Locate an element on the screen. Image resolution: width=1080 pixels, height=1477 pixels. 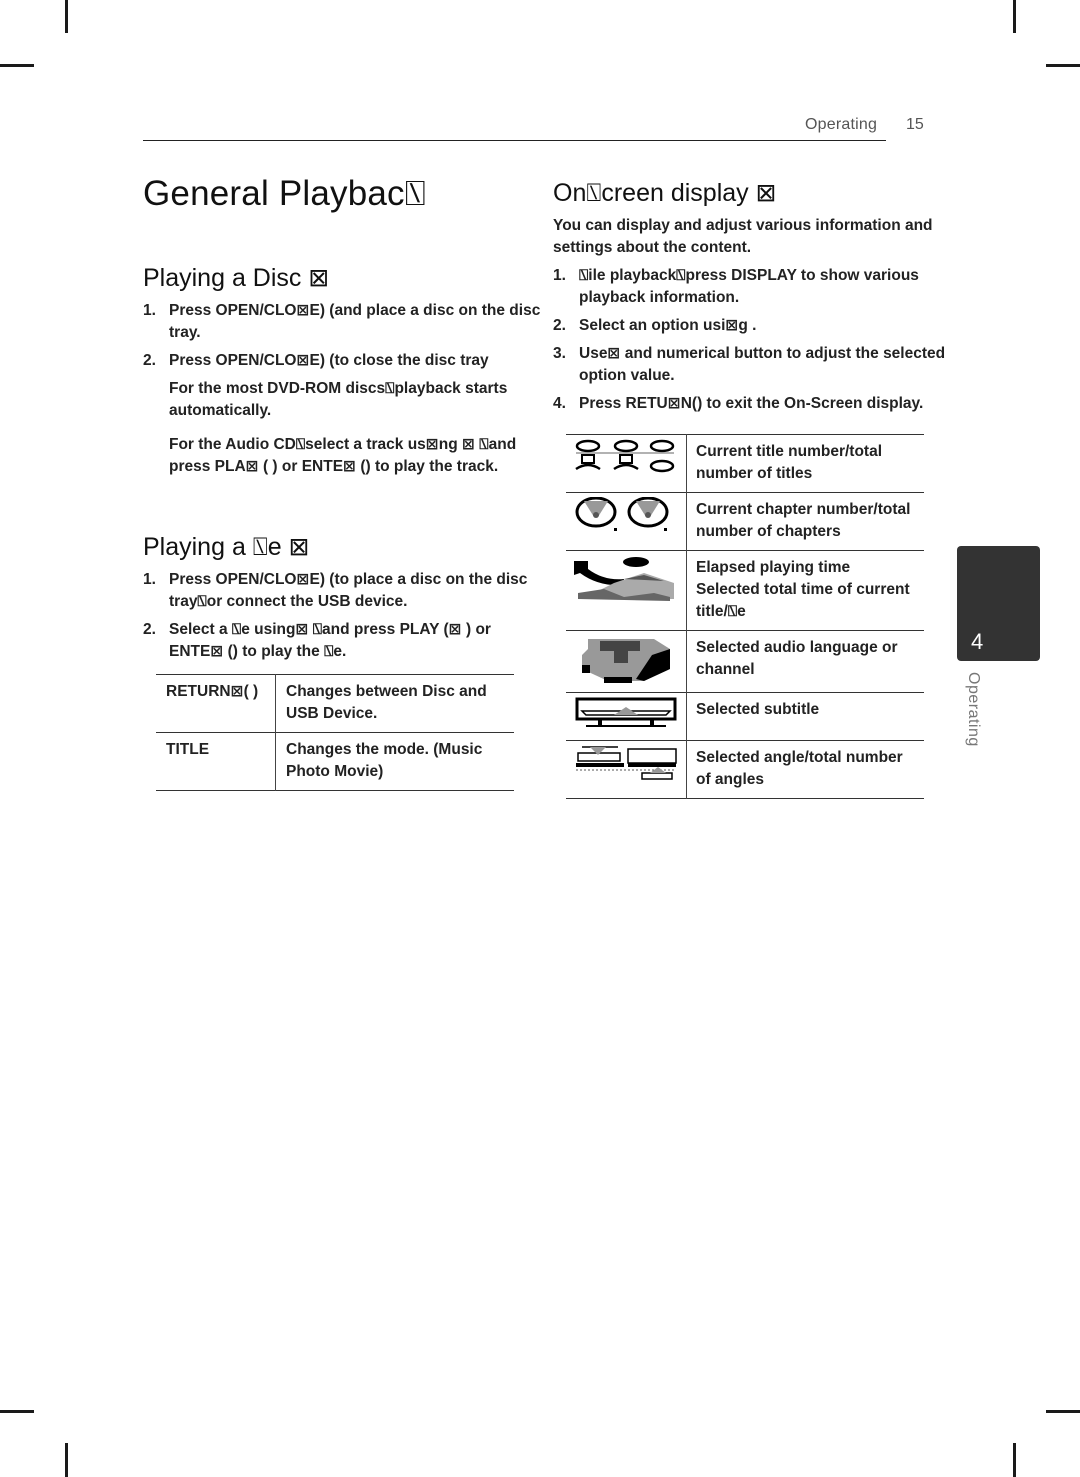
page-number: 15 is located at coordinates (915, 124).